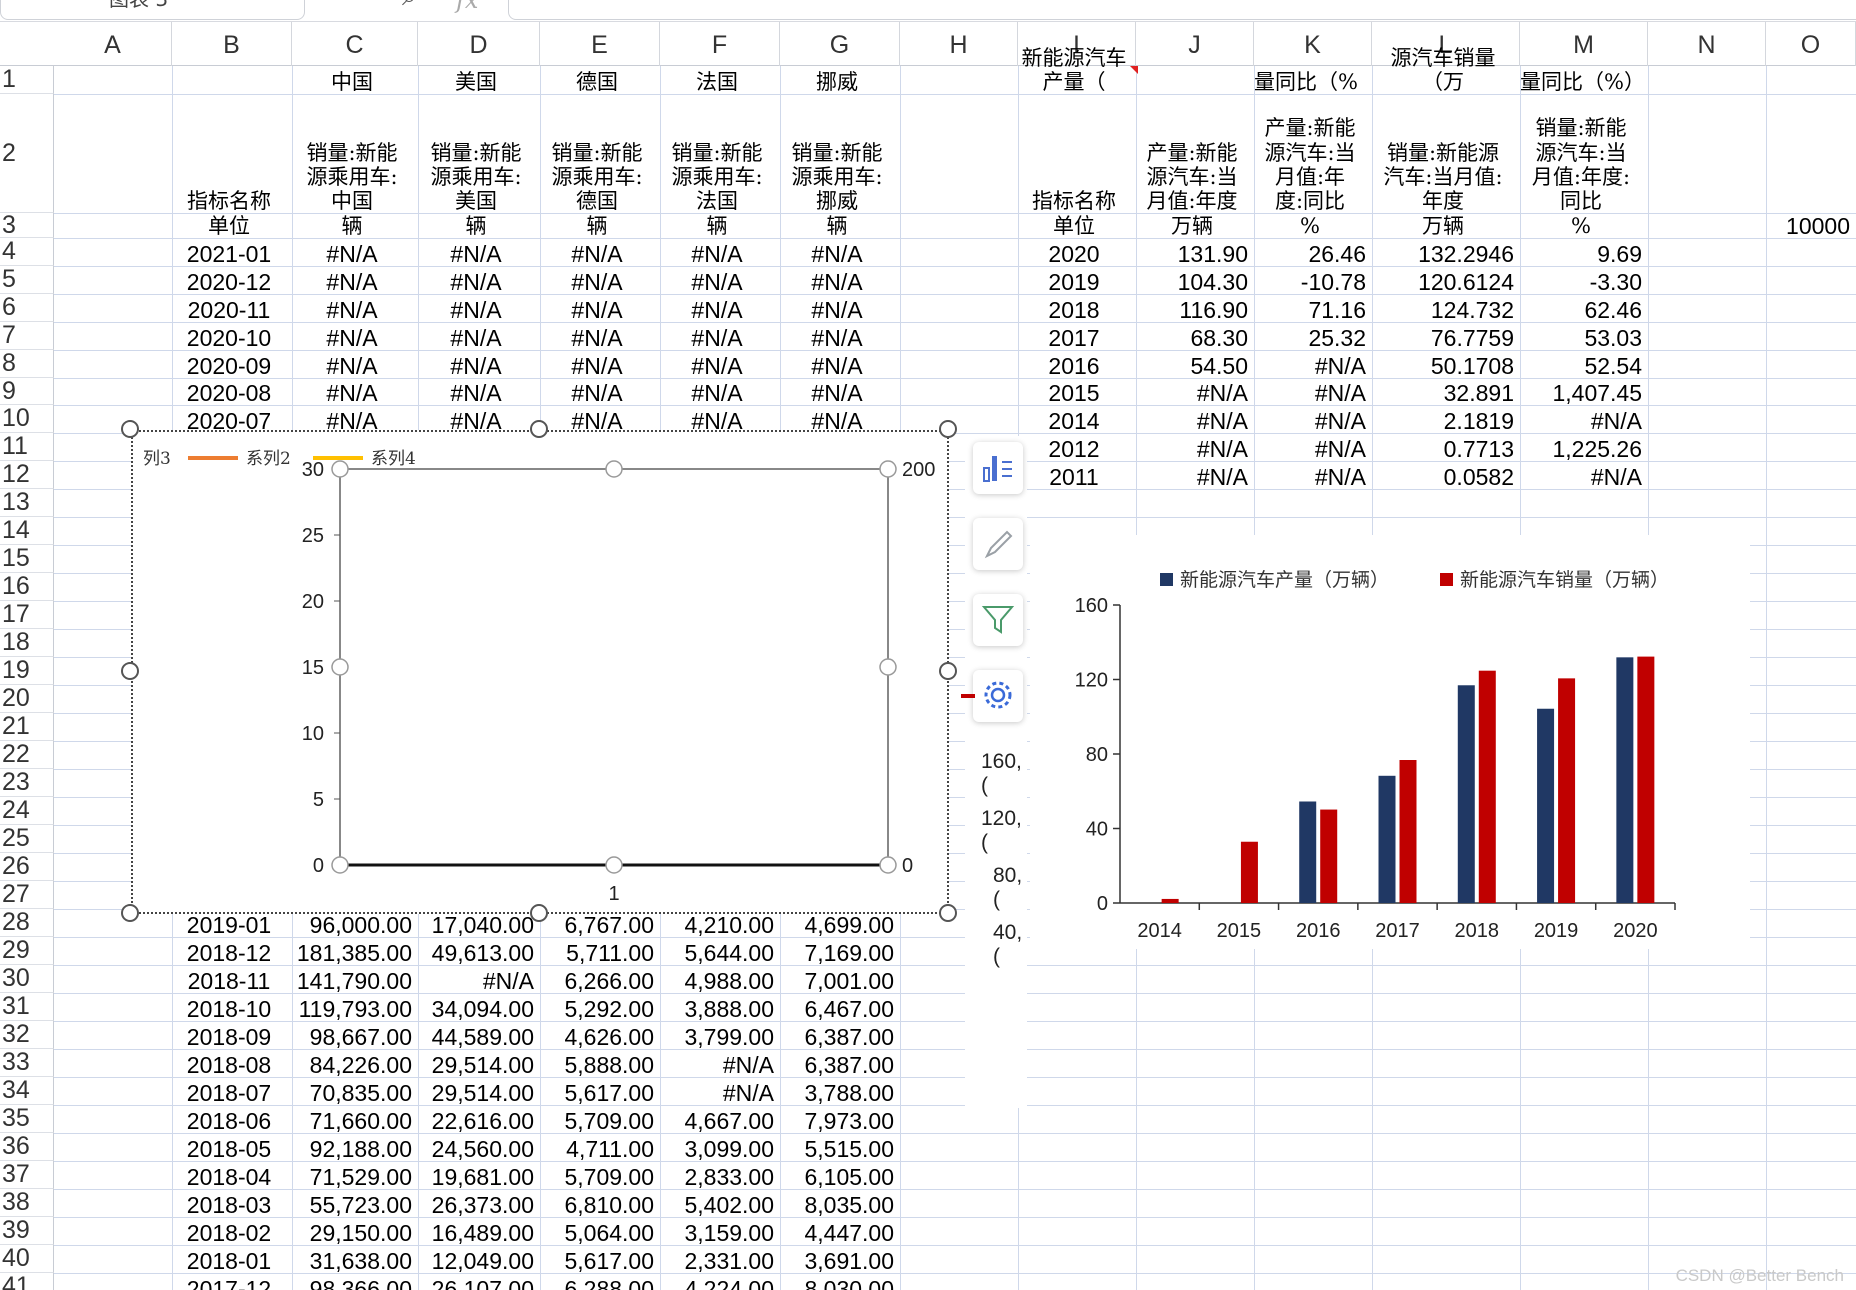  What do you see at coordinates (1811, 44) in the screenshot?
I see `column-header-o: O` at bounding box center [1811, 44].